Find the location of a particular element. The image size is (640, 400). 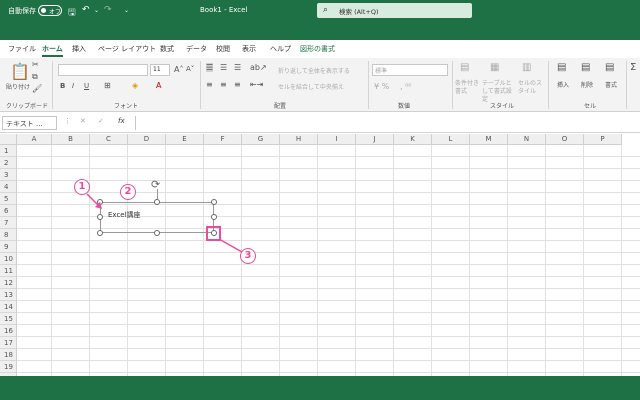

resize-handle-top-right is located at coordinates (214, 202).